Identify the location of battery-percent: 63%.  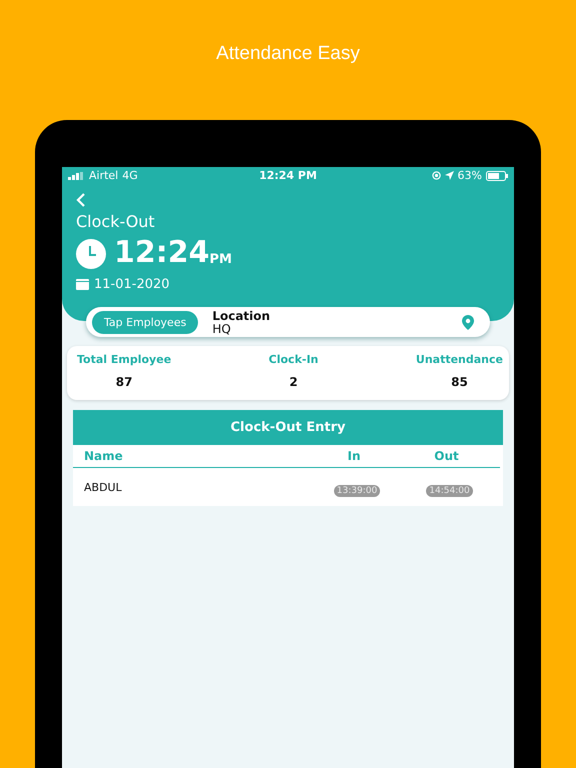
(470, 175).